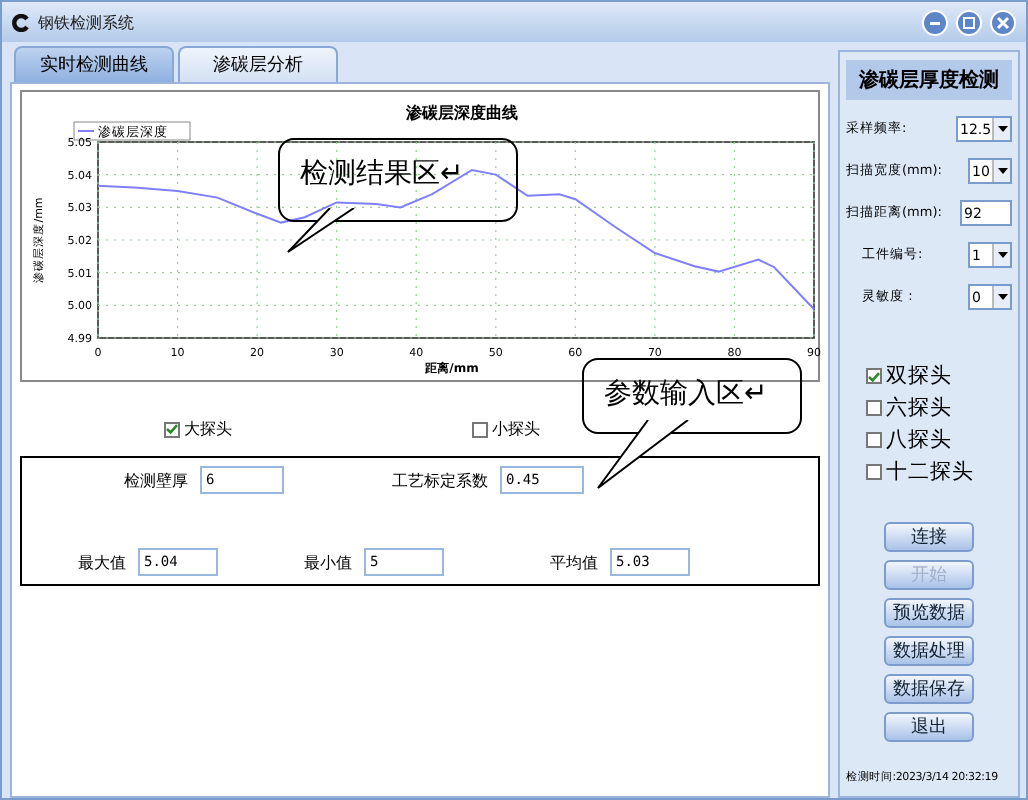  I want to click on panel-title: 渗碳层厚度检测, so click(929, 80).